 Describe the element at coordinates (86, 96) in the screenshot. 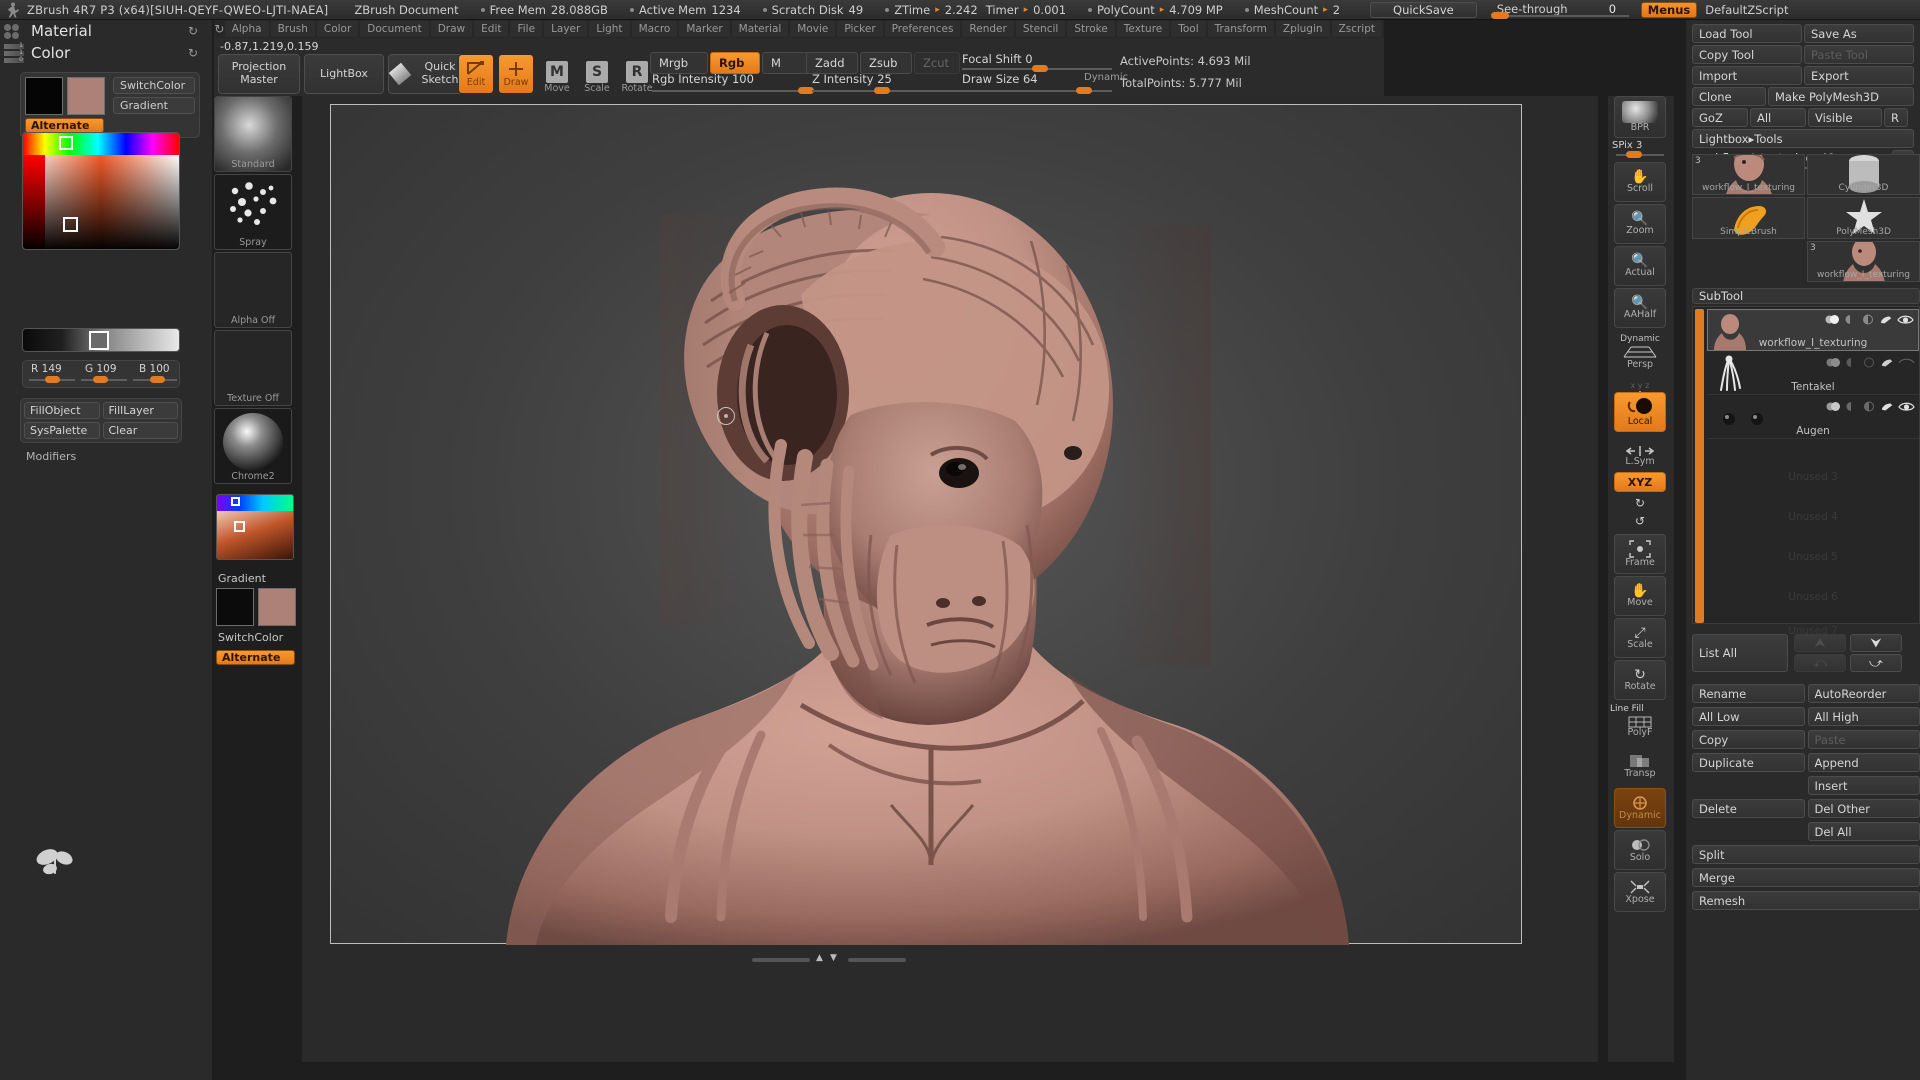

I see `secondary-color-swatch` at that location.